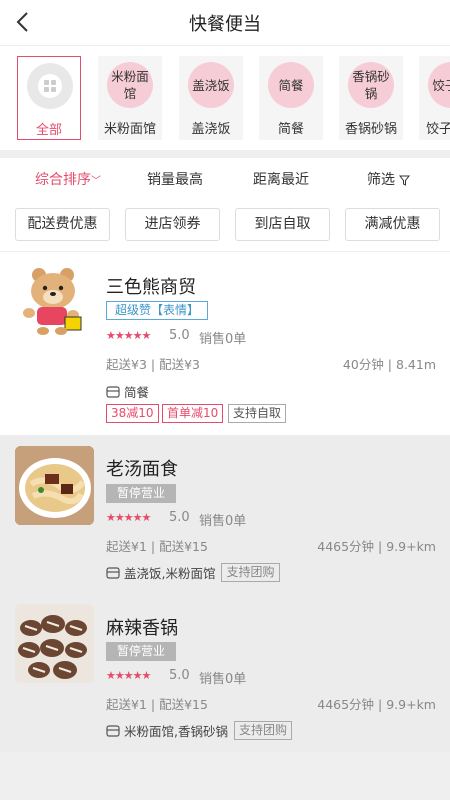  What do you see at coordinates (54, 300) in the screenshot?
I see `shop-logo-bear` at bounding box center [54, 300].